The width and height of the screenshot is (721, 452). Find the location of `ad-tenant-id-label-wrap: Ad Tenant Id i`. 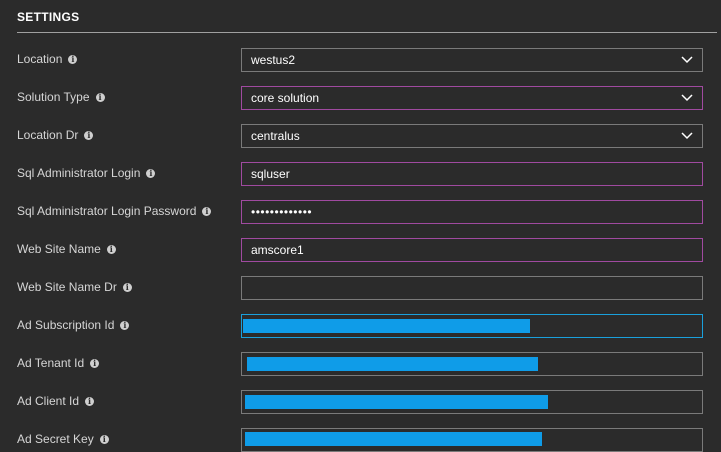

ad-tenant-id-label-wrap: Ad Tenant Id i is located at coordinates (58, 363).